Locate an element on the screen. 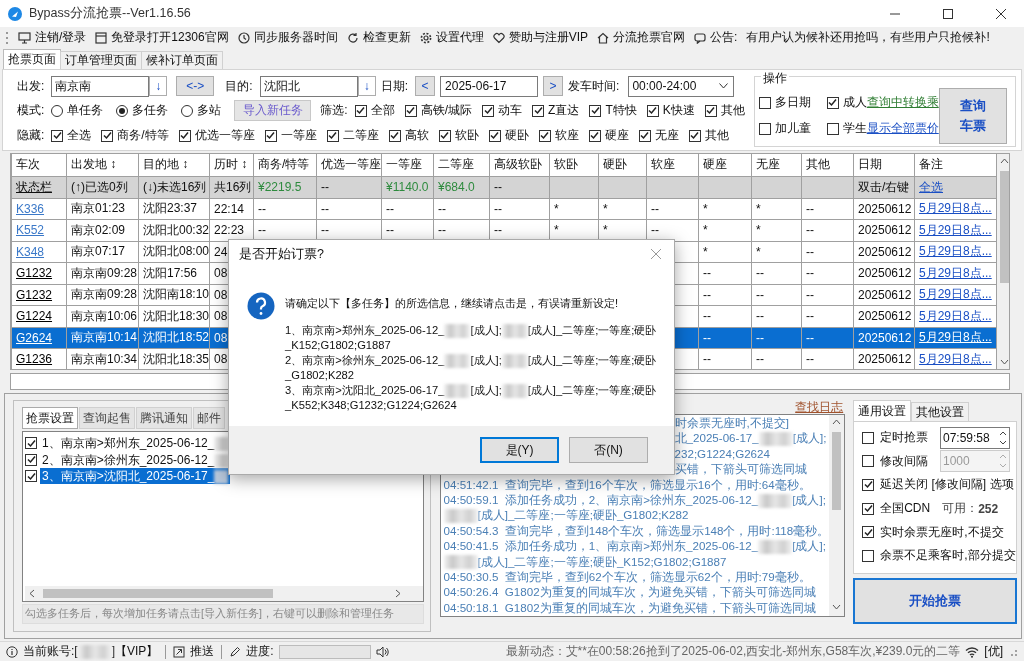 Image resolution: width=1024 pixels, height=661 pixels. task-item: 3、南京南>沈阳北_2025-06-17_ is located at coordinates (135, 476).